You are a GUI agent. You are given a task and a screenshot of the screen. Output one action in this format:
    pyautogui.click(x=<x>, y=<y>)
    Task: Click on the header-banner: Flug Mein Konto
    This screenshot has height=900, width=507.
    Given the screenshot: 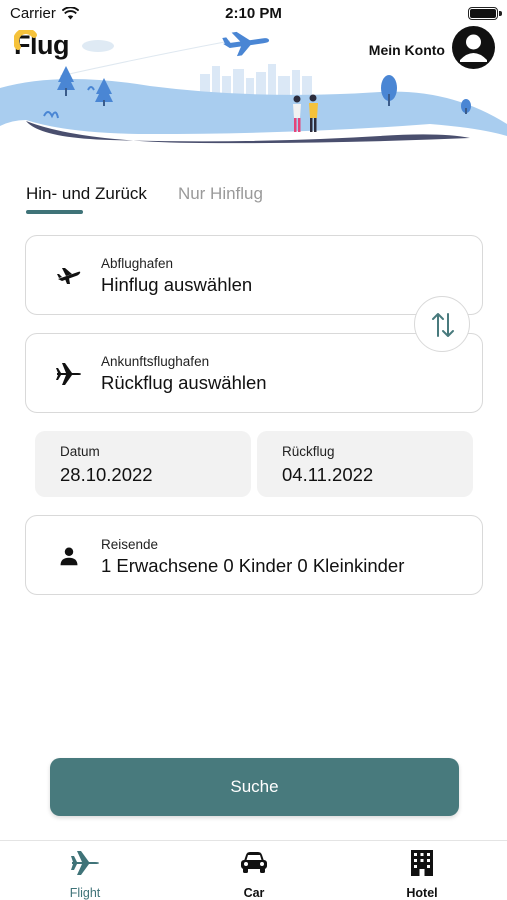 What is the action you would take?
    pyautogui.click(x=253, y=87)
    